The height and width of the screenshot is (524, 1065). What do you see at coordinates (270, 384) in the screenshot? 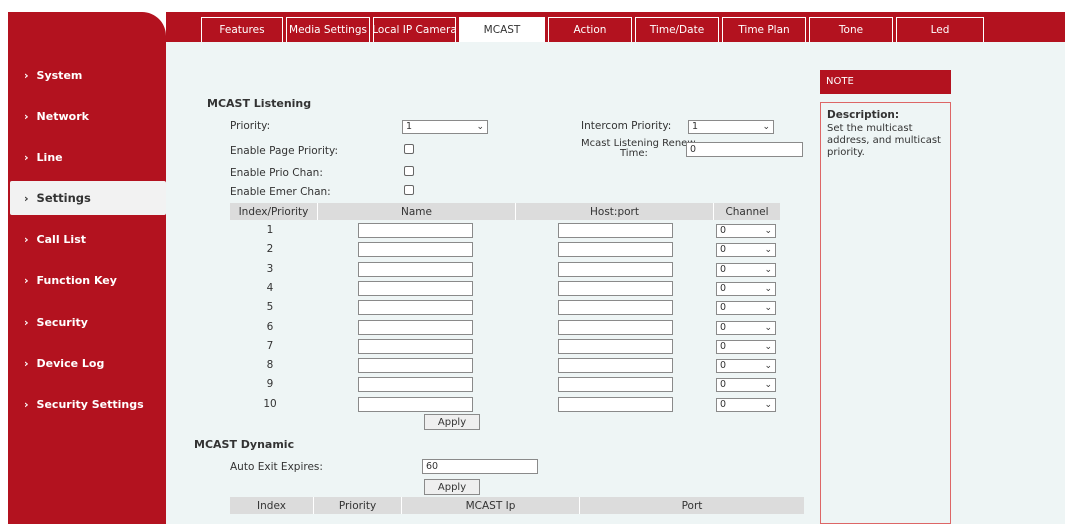
I see `row-index: 9` at bounding box center [270, 384].